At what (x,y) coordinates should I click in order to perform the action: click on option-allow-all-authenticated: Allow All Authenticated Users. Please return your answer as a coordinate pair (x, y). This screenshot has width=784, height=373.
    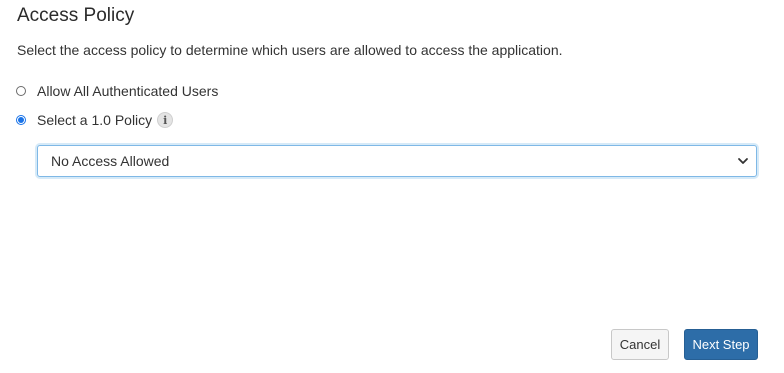
    Looking at the image, I should click on (117, 91).